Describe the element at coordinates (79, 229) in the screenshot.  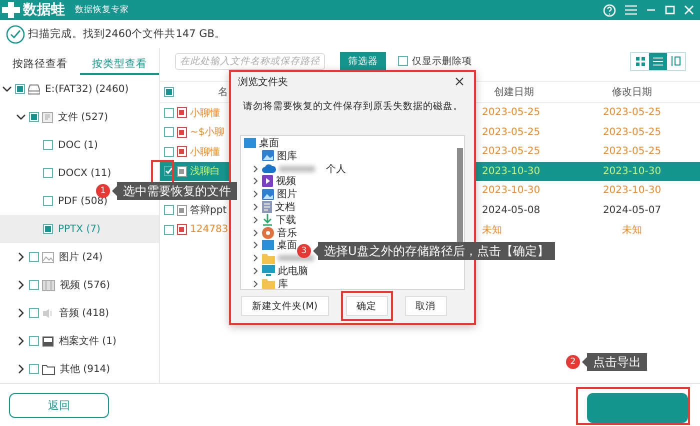
I see `tree-label: PPTX (7)` at that location.